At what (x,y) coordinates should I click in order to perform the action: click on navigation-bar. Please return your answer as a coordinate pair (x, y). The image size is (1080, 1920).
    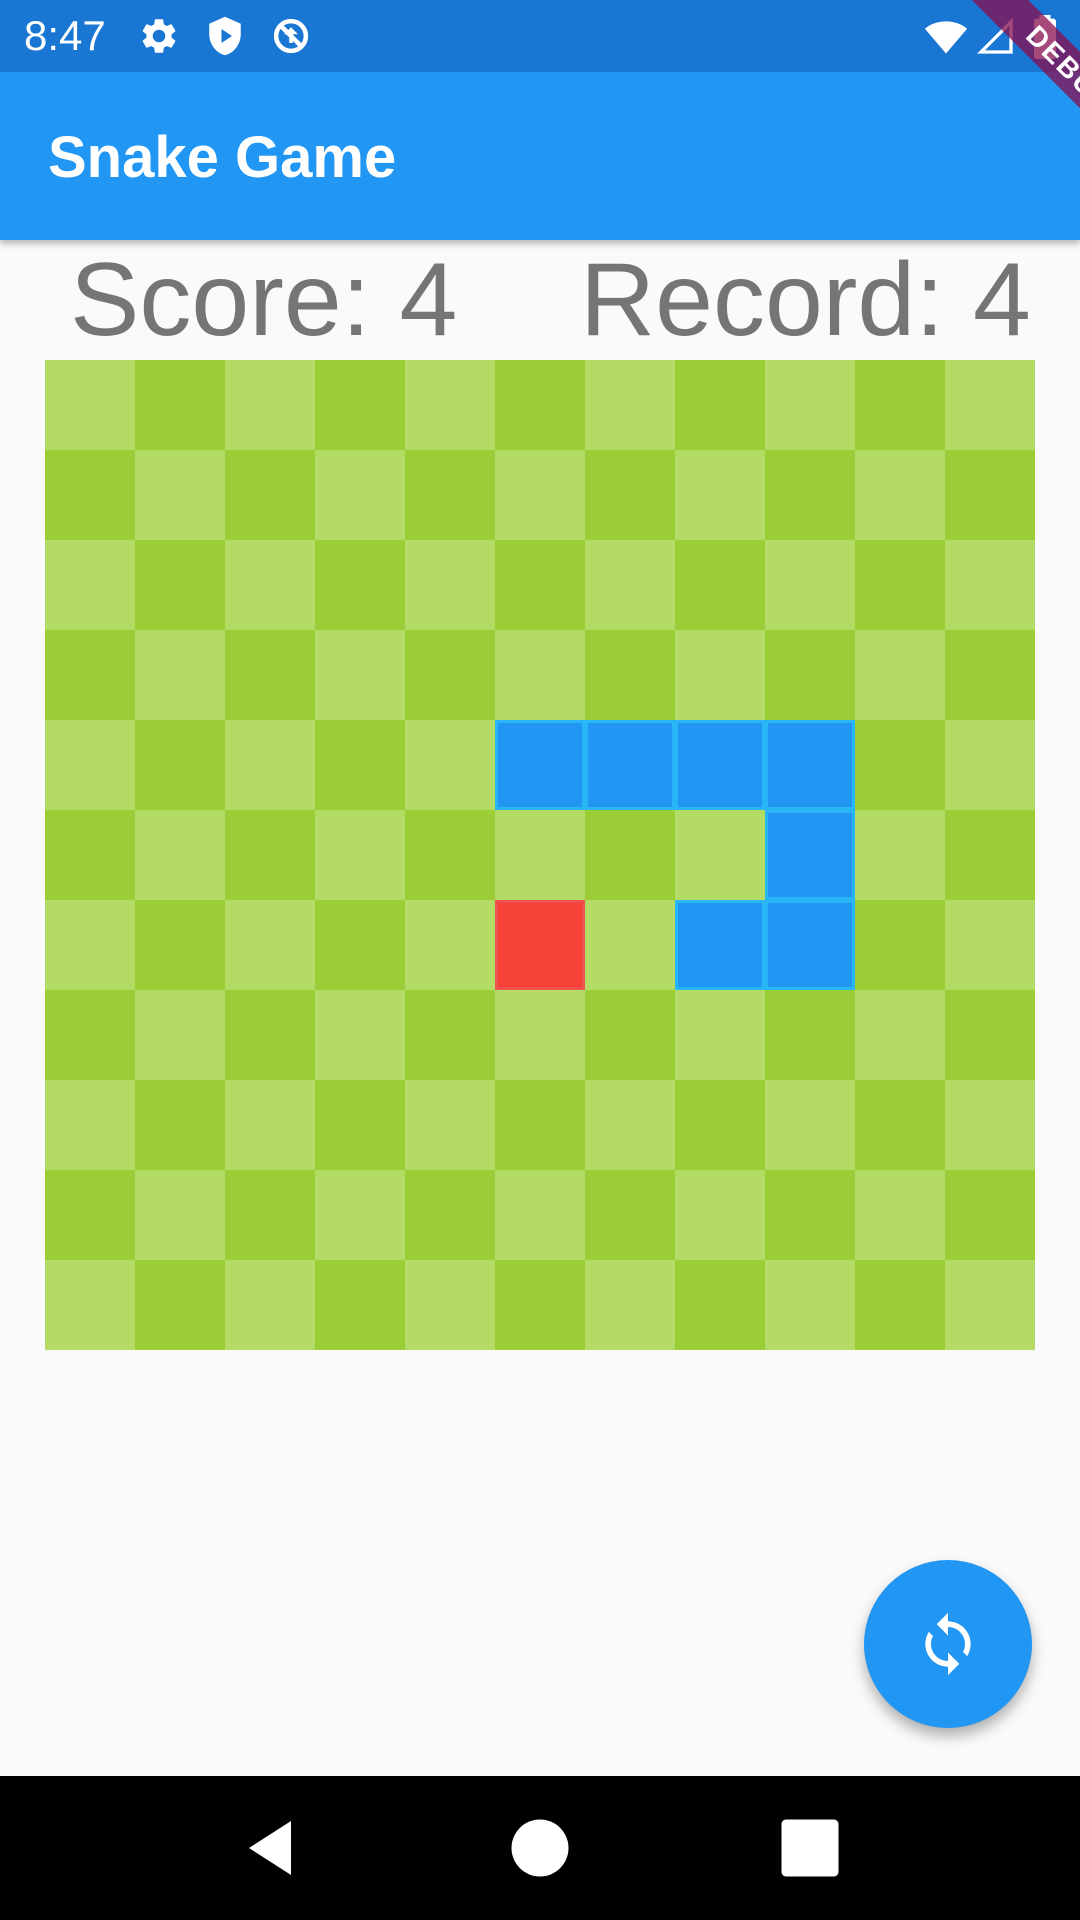
    Looking at the image, I should click on (540, 1848).